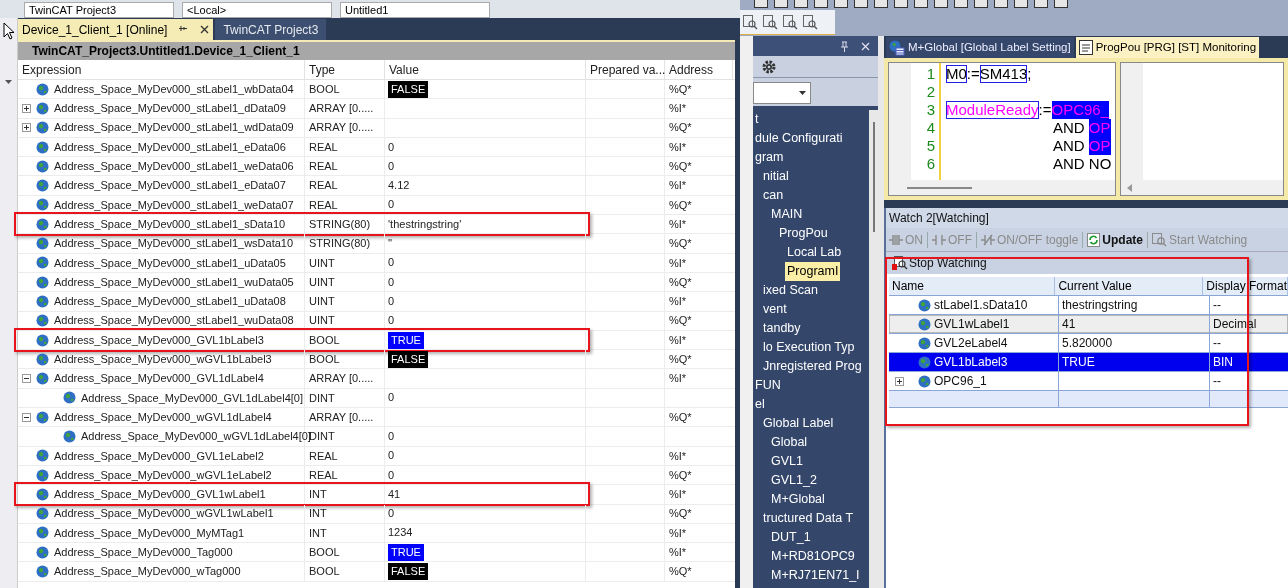  Describe the element at coordinates (1088, 381) in the screenshot. I see `watch-row: OPC96_1 --` at that location.